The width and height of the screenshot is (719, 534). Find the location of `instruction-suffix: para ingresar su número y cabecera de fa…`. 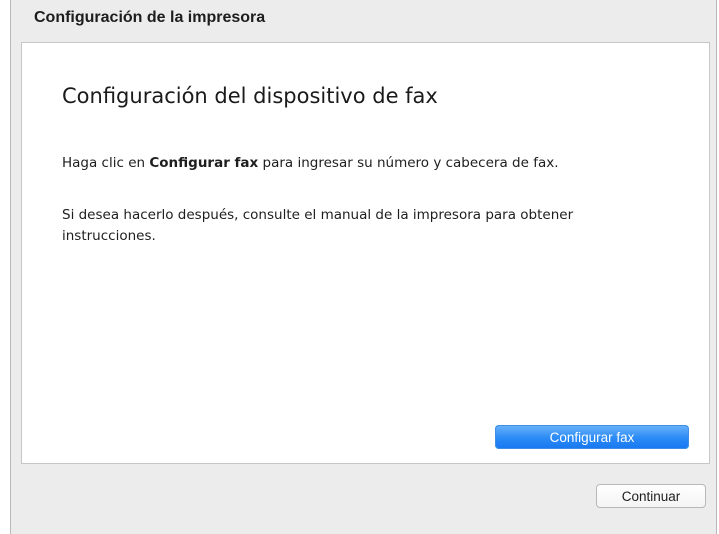

instruction-suffix: para ingresar su número y cabecera de fa… is located at coordinates (408, 163).